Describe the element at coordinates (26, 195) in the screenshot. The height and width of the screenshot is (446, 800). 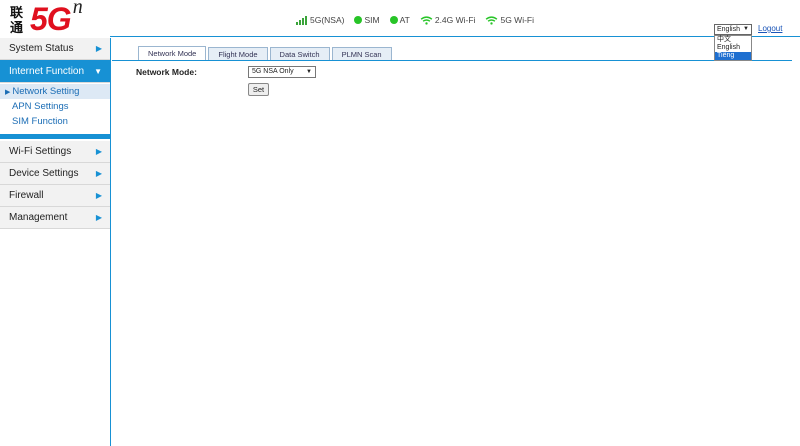
I see `sidebar-item-label: Firewall` at that location.